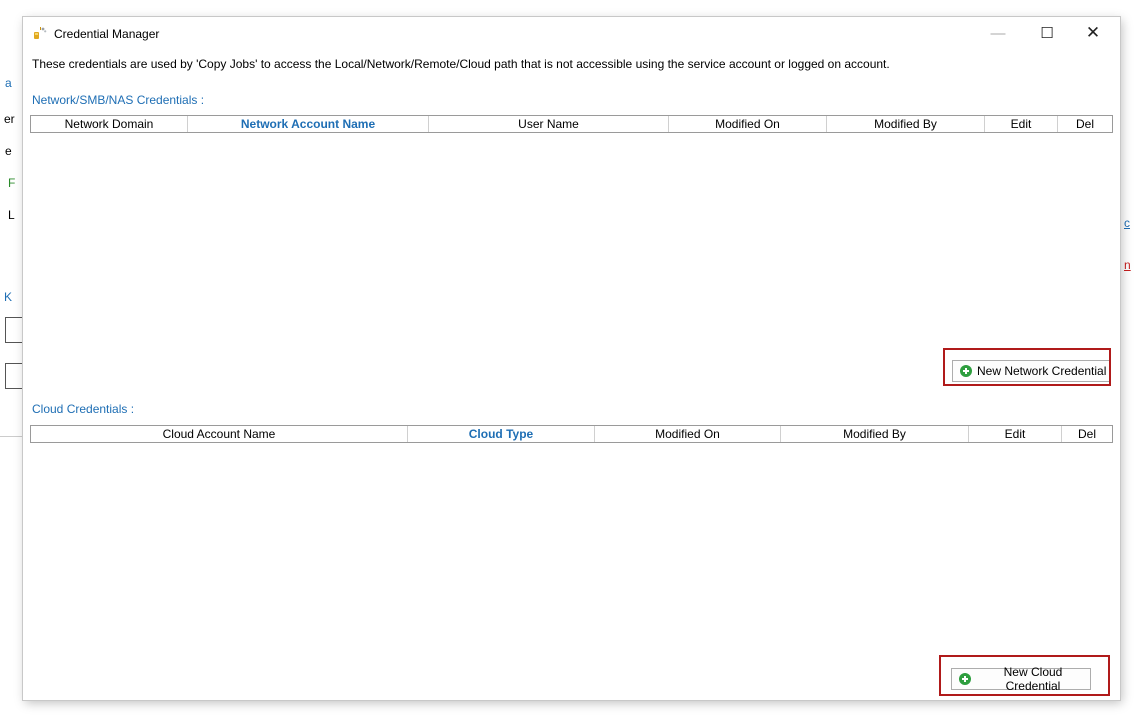 Image resolution: width=1144 pixels, height=725 pixels. Describe the element at coordinates (998, 33) in the screenshot. I see `minimize-button: —` at that location.